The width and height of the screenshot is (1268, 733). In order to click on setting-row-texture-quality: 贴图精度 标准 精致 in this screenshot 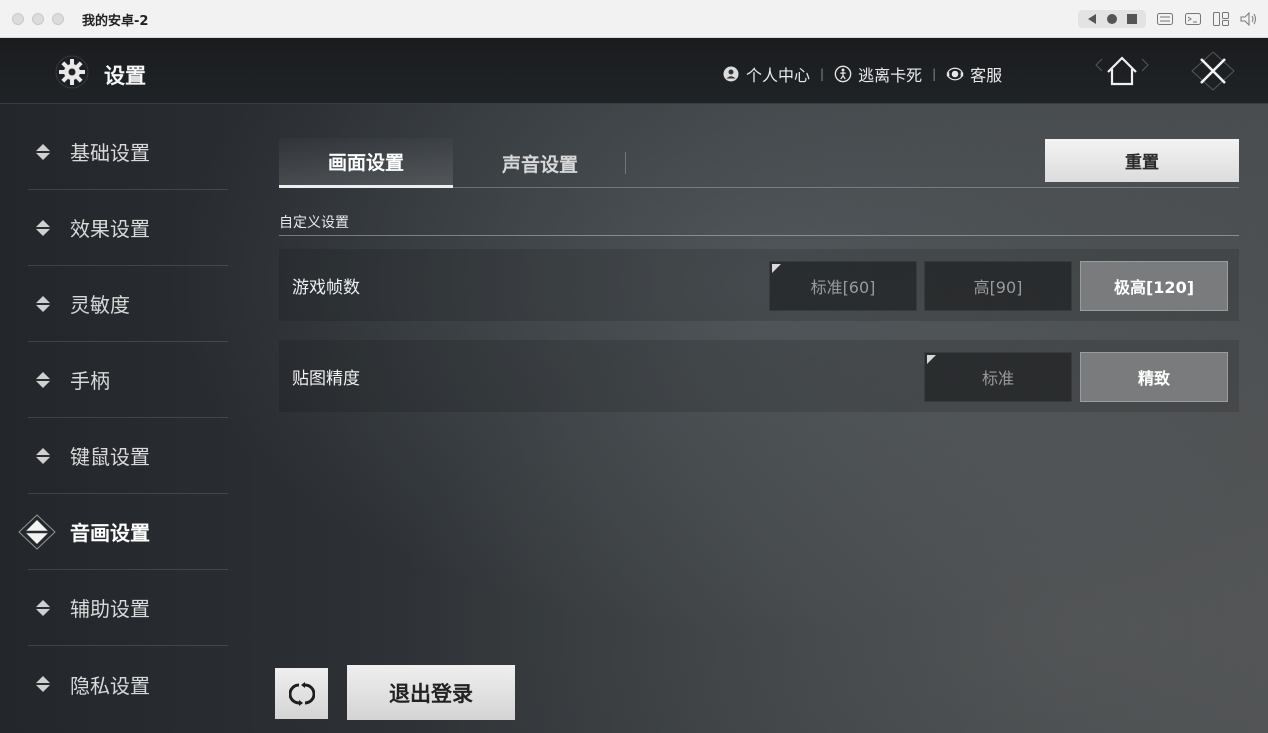, I will do `click(759, 376)`.